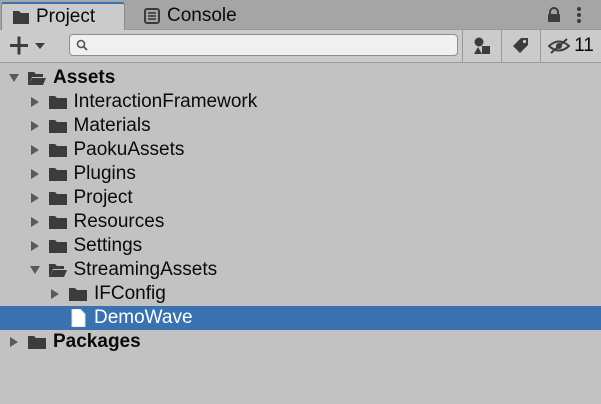  Describe the element at coordinates (300, 198) in the screenshot. I see `folder-row: Project` at that location.